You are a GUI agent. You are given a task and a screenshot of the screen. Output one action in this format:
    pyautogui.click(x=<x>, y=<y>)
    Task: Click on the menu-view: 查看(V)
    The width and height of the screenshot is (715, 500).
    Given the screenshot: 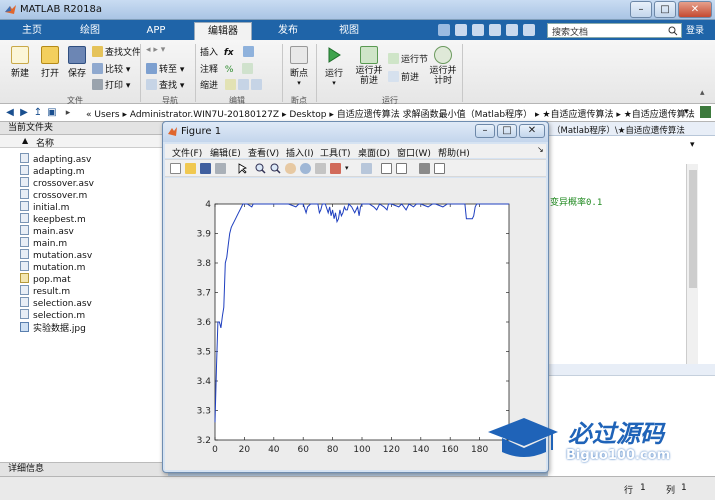 What is the action you would take?
    pyautogui.click(x=263, y=152)
    